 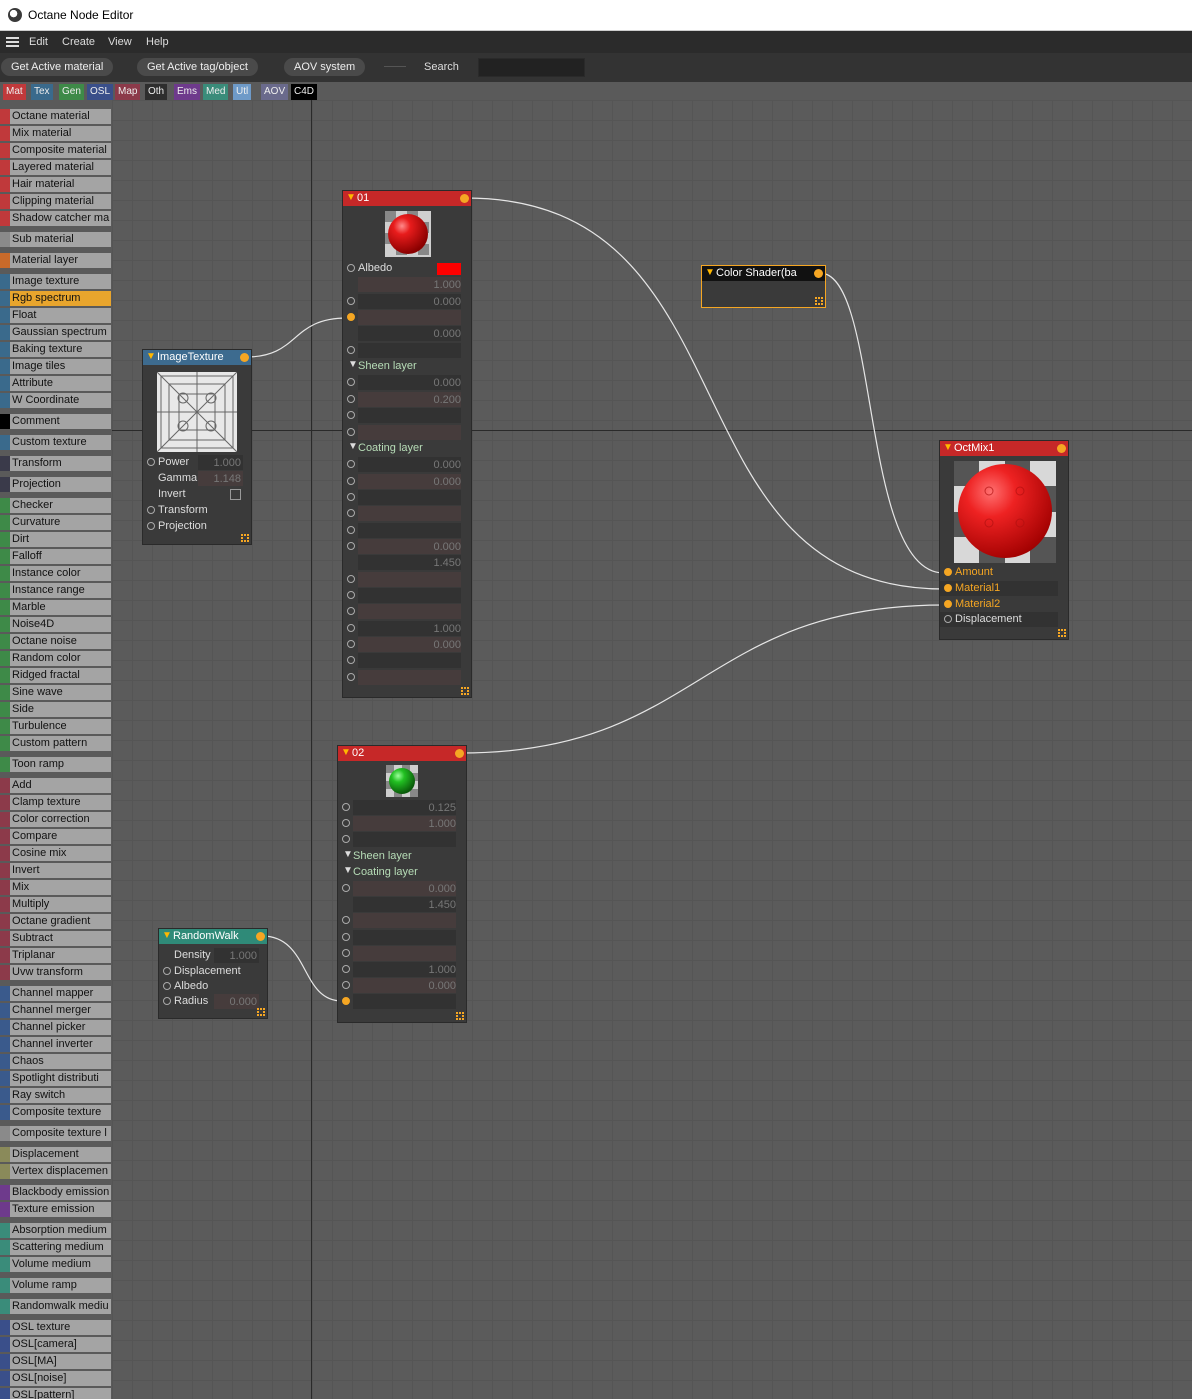 What do you see at coordinates (216, 92) in the screenshot?
I see `category-tab-med: Med` at bounding box center [216, 92].